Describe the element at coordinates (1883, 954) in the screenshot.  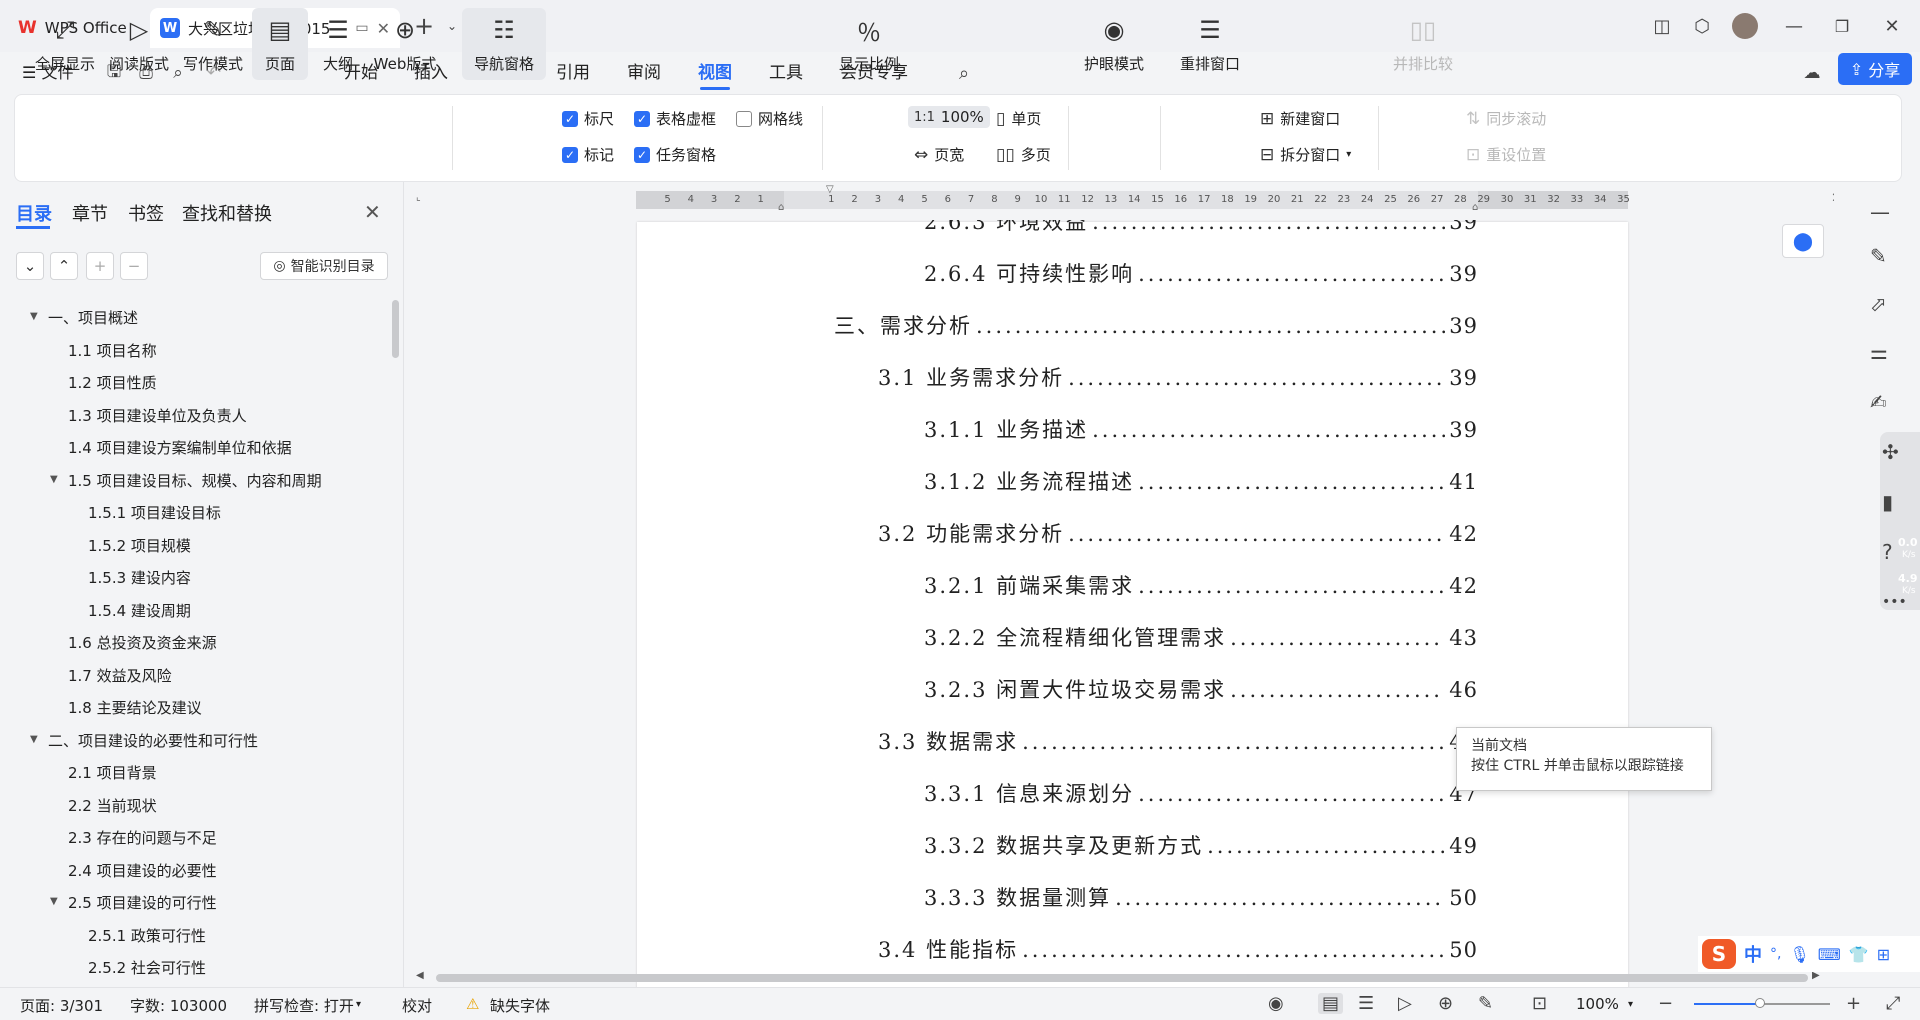
I see `ime-grid-icon: ⊞` at that location.